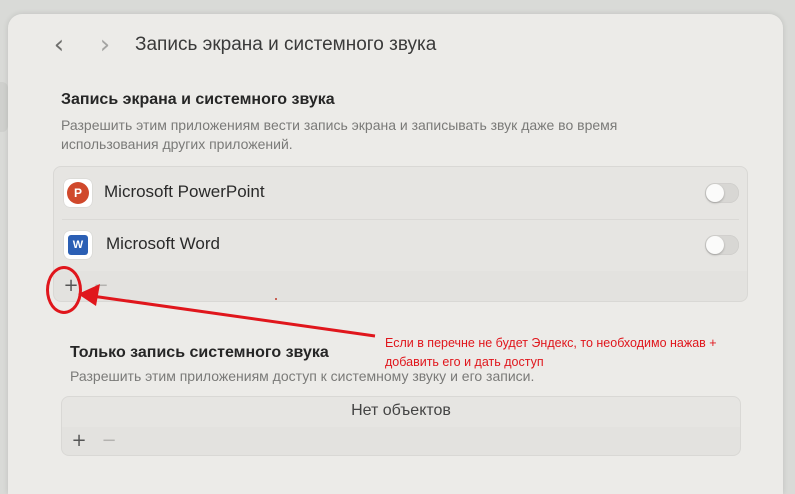 Image resolution: width=795 pixels, height=494 pixels. What do you see at coordinates (184, 191) in the screenshot?
I see `app-name-powerpoint: Microsoft PowerPoint` at bounding box center [184, 191].